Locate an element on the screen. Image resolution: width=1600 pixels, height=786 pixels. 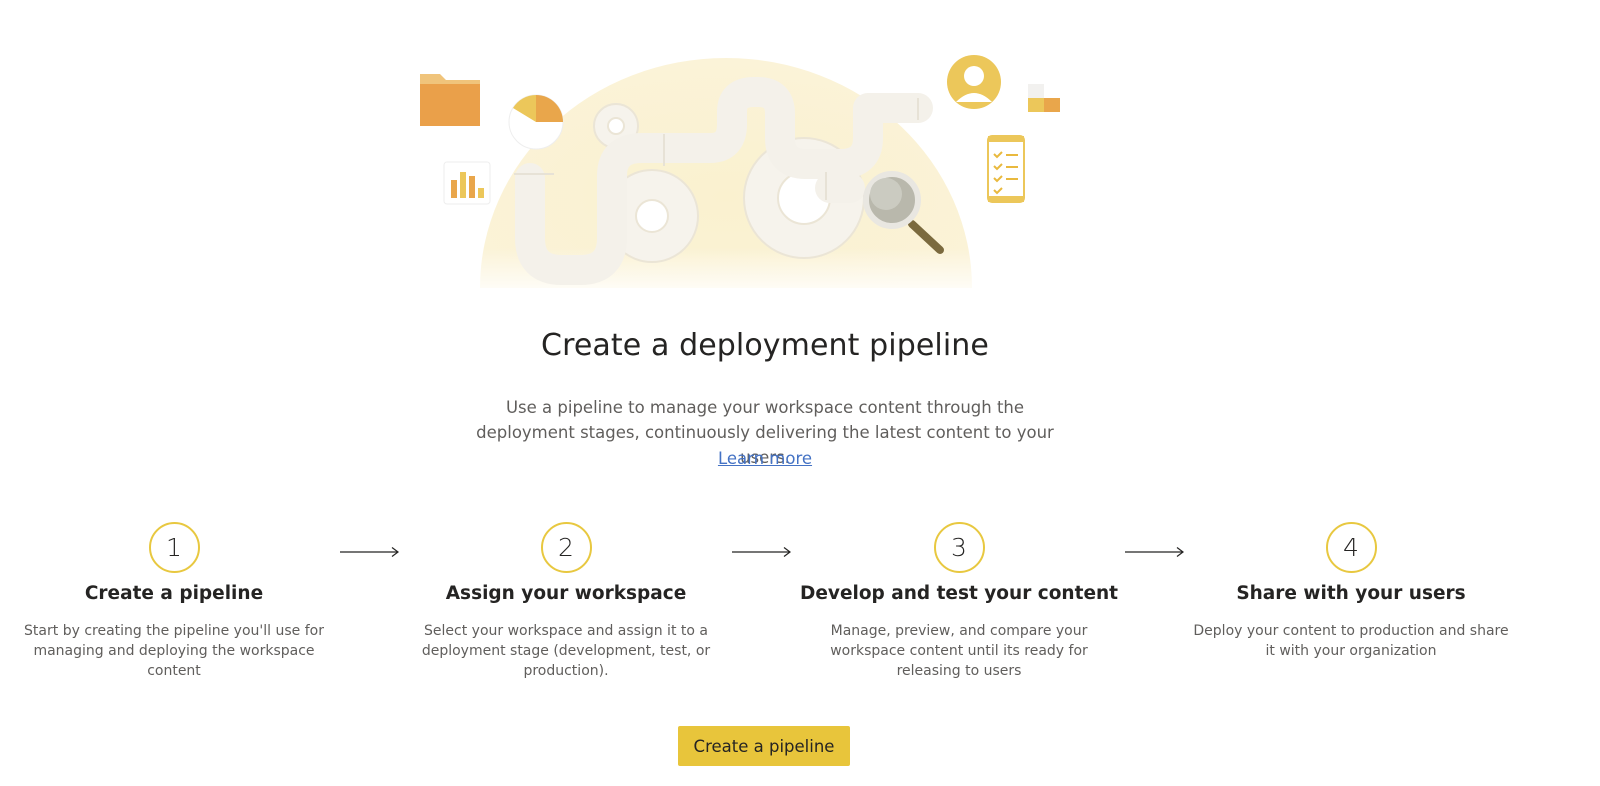
learn-more-link: Learn more is located at coordinates (765, 458).